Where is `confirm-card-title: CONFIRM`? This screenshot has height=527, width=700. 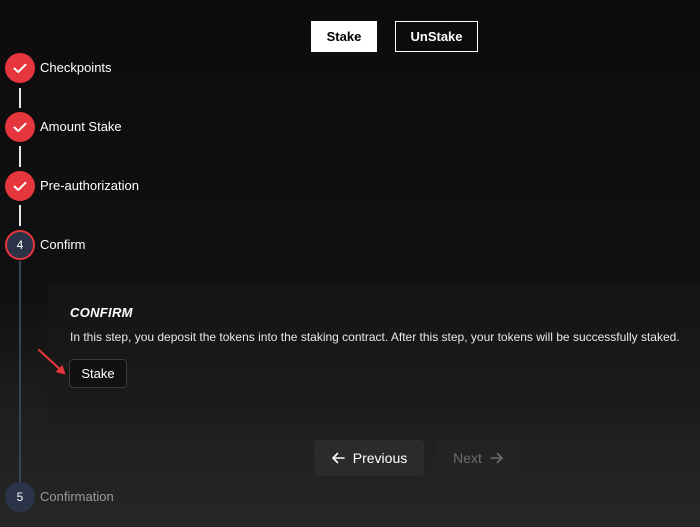 confirm-card-title: CONFIRM is located at coordinates (101, 312).